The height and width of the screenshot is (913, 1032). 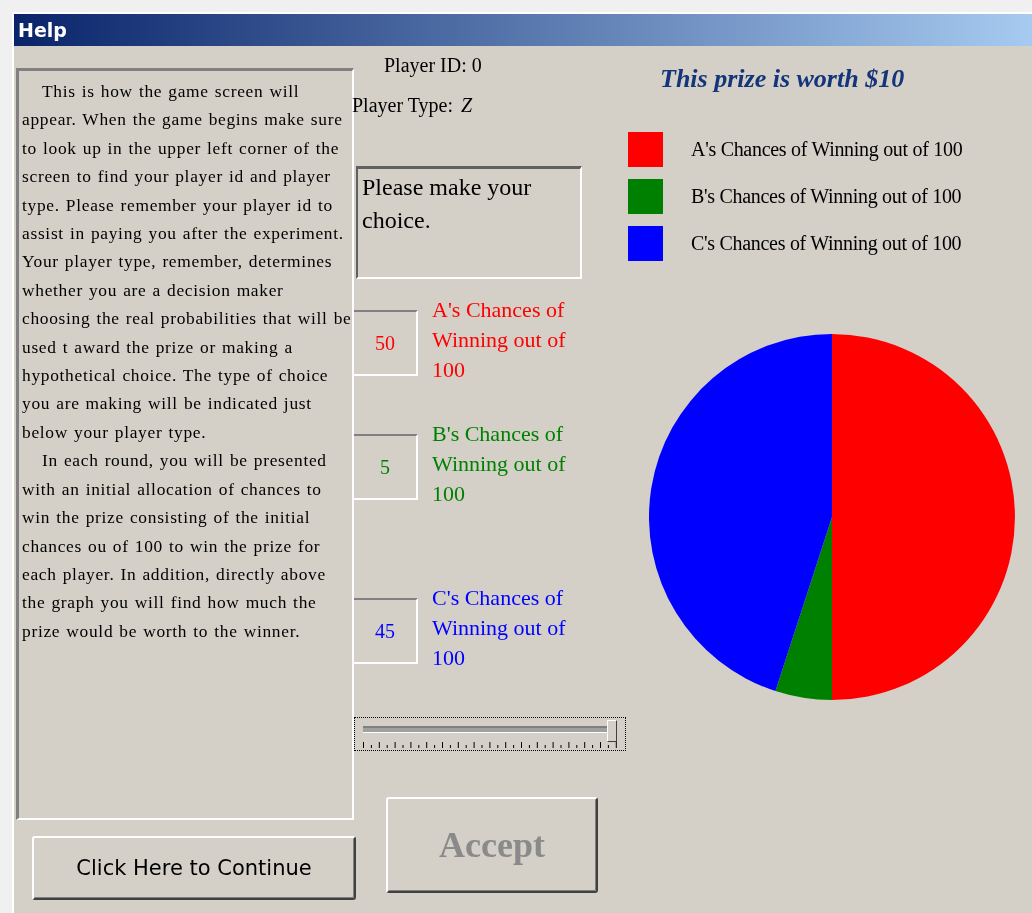 I want to click on chance-value-field: 45, so click(x=386, y=631).